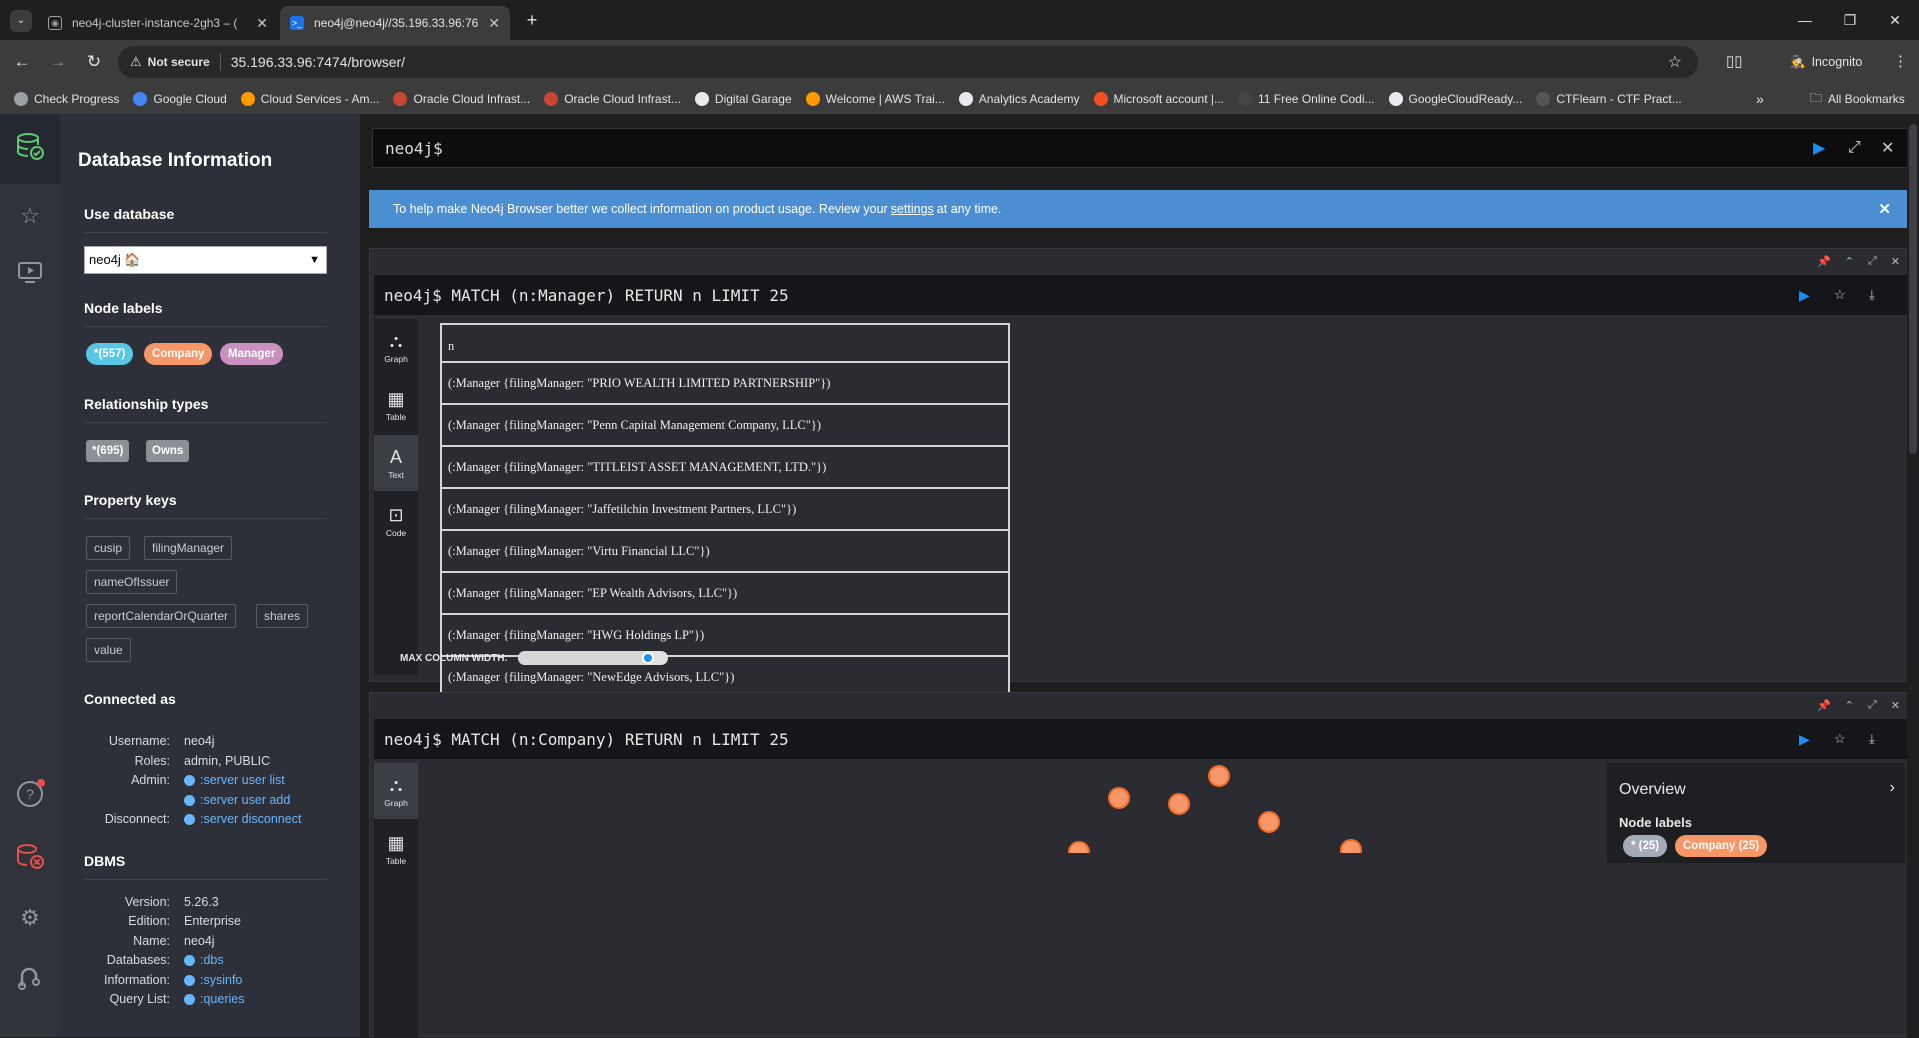  Describe the element at coordinates (1887, 148) in the screenshot. I see `clear-editor-close-icon: ✕` at that location.